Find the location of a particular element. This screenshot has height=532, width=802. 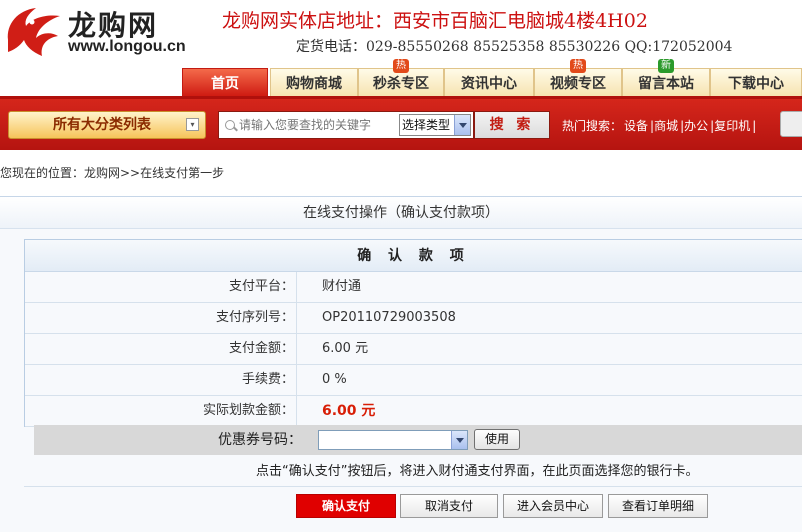

row-label: 手续费： is located at coordinates (161, 380).